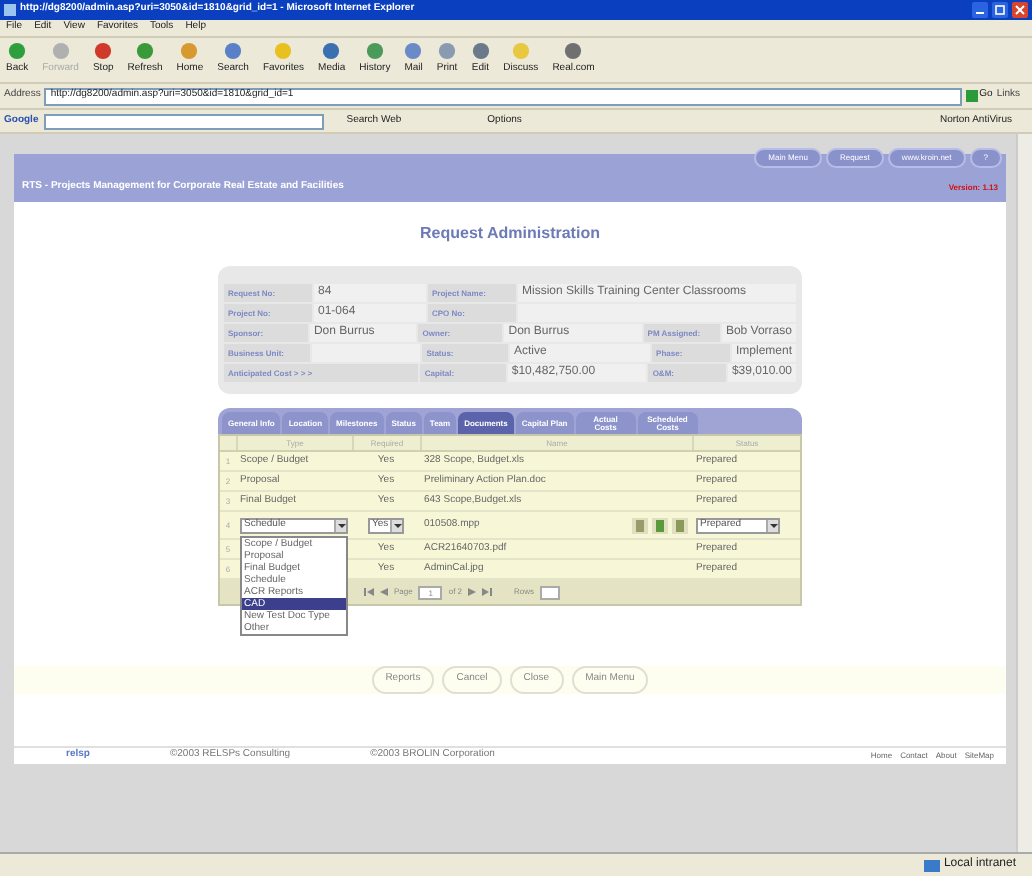 The height and width of the screenshot is (876, 1032). I want to click on google-search-field, so click(184, 121).